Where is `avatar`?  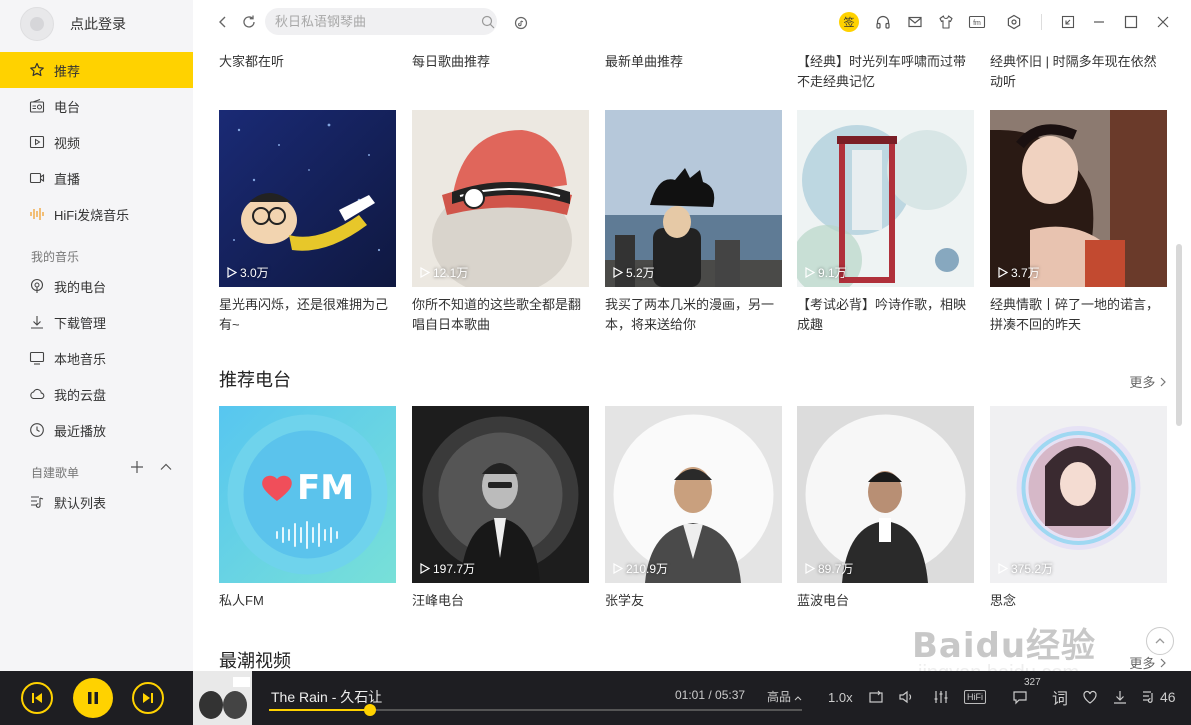 avatar is located at coordinates (37, 24).